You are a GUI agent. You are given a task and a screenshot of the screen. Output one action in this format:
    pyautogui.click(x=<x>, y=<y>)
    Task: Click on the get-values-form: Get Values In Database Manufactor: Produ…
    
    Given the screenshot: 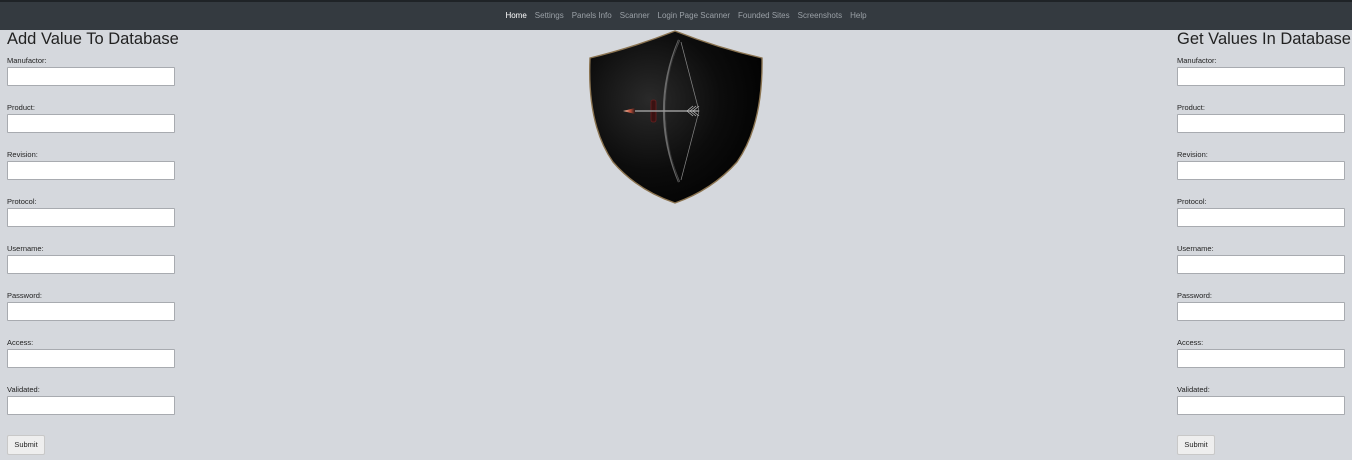 What is the action you would take?
    pyautogui.click(x=1264, y=242)
    